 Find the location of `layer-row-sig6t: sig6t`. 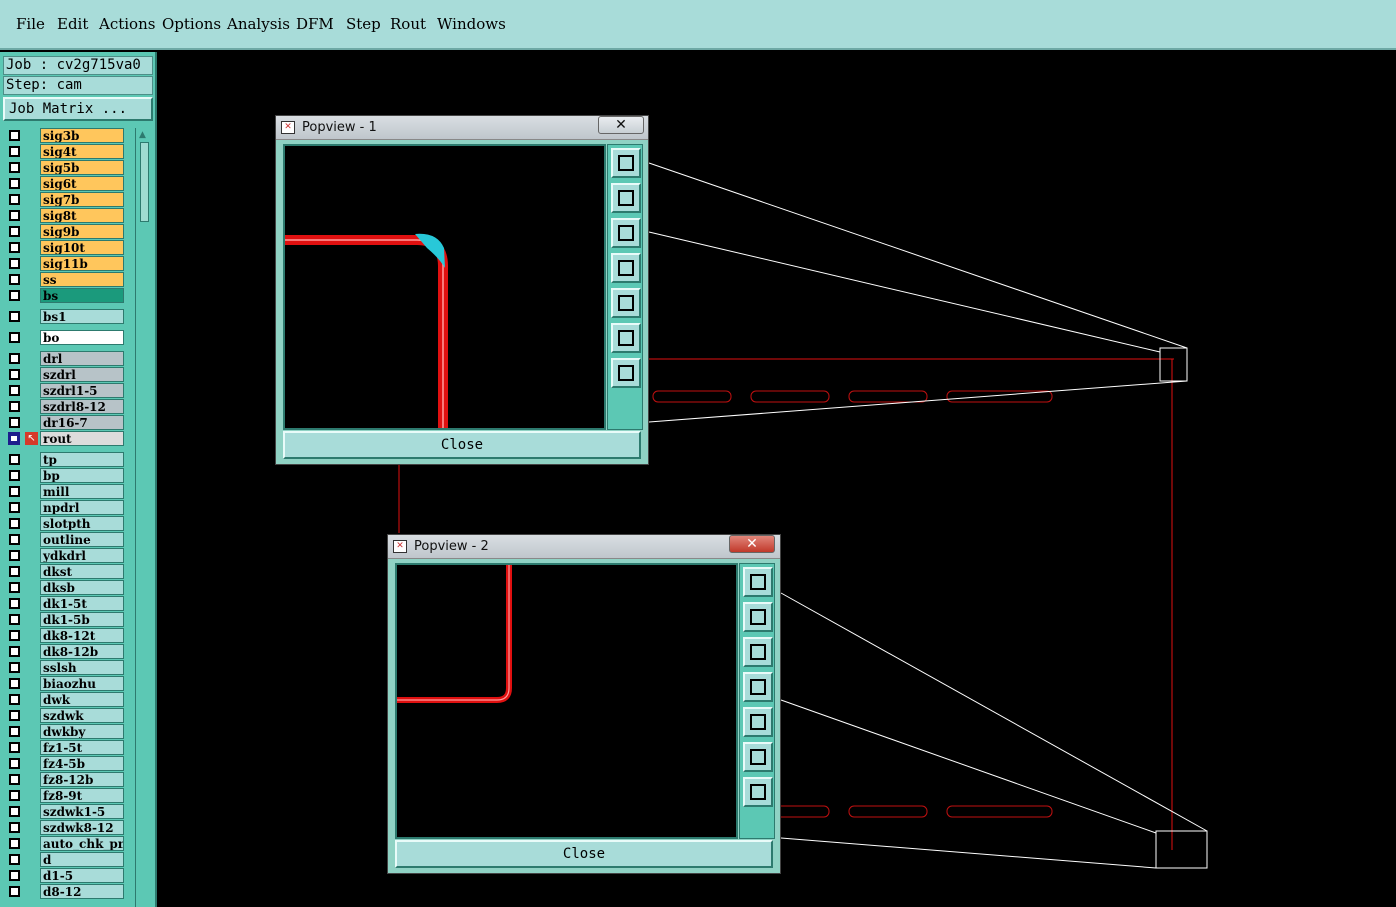

layer-row-sig6t: sig6t is located at coordinates (65, 183).